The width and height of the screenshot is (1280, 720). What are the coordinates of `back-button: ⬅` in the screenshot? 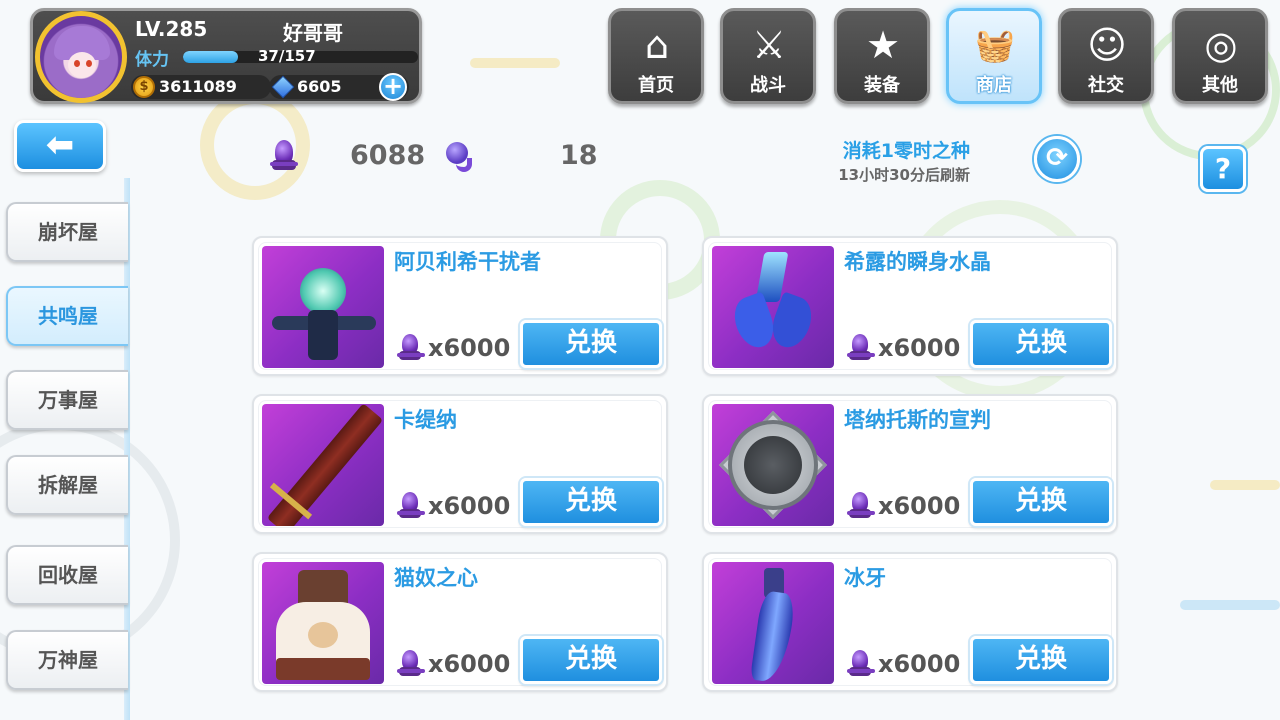 It's located at (60, 146).